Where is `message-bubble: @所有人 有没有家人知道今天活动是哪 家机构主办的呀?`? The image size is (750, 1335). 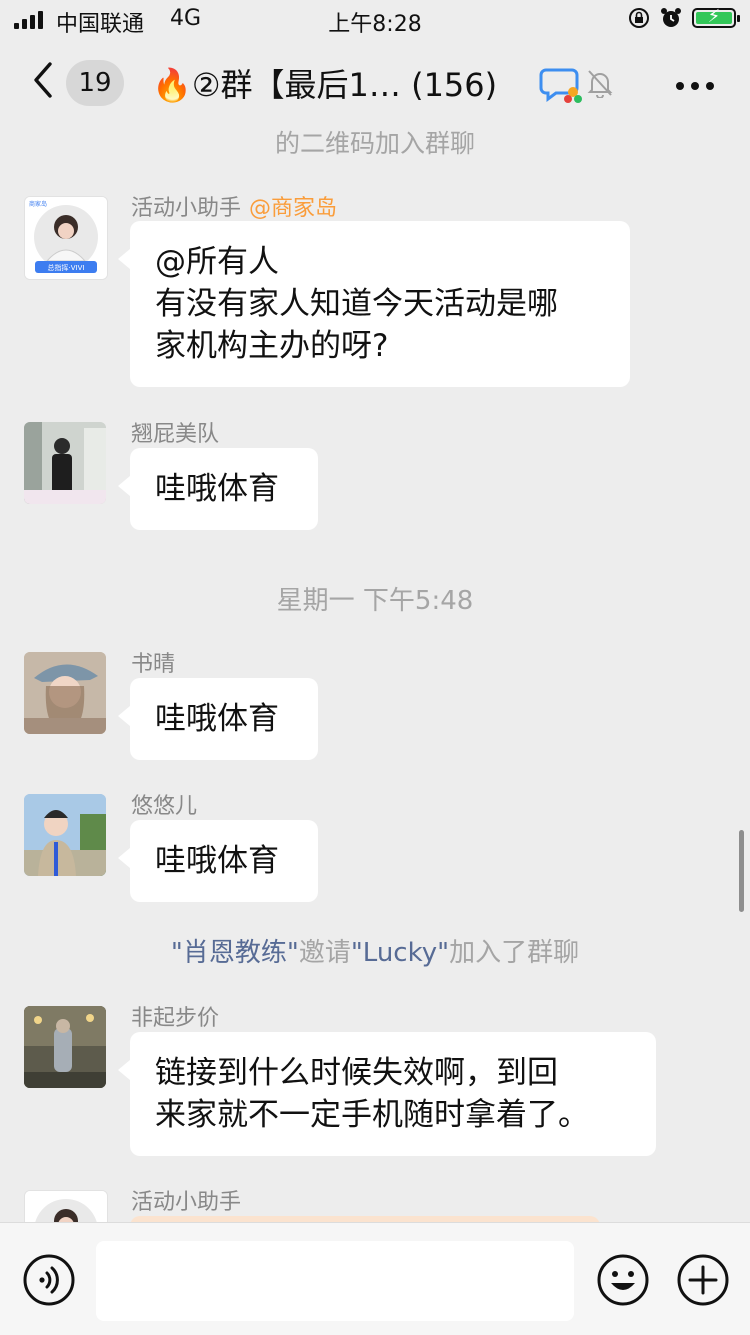
message-bubble: @所有人 有没有家人知道今天活动是哪 家机构主办的呀? is located at coordinates (374, 304).